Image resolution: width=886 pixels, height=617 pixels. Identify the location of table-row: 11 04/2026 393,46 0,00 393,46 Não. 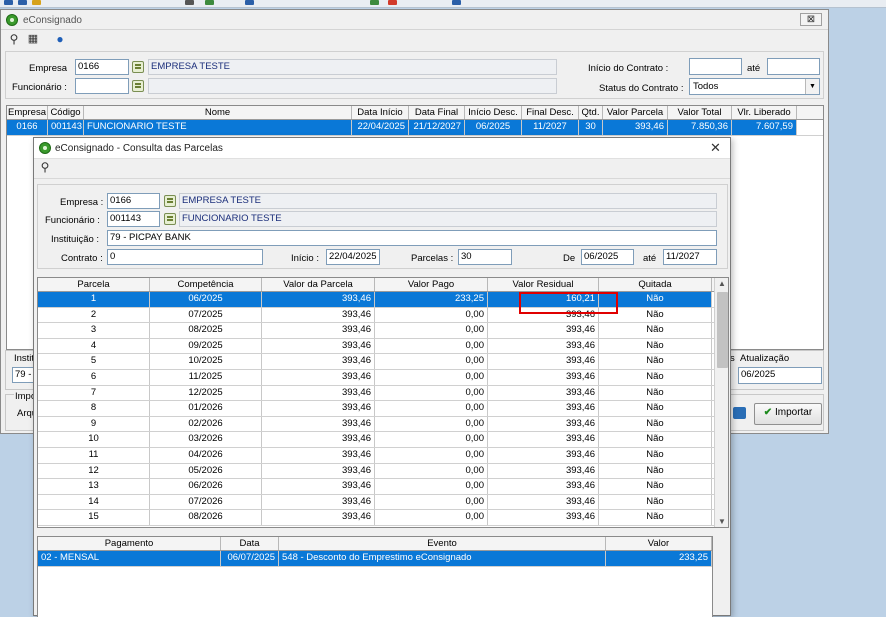
(383, 455).